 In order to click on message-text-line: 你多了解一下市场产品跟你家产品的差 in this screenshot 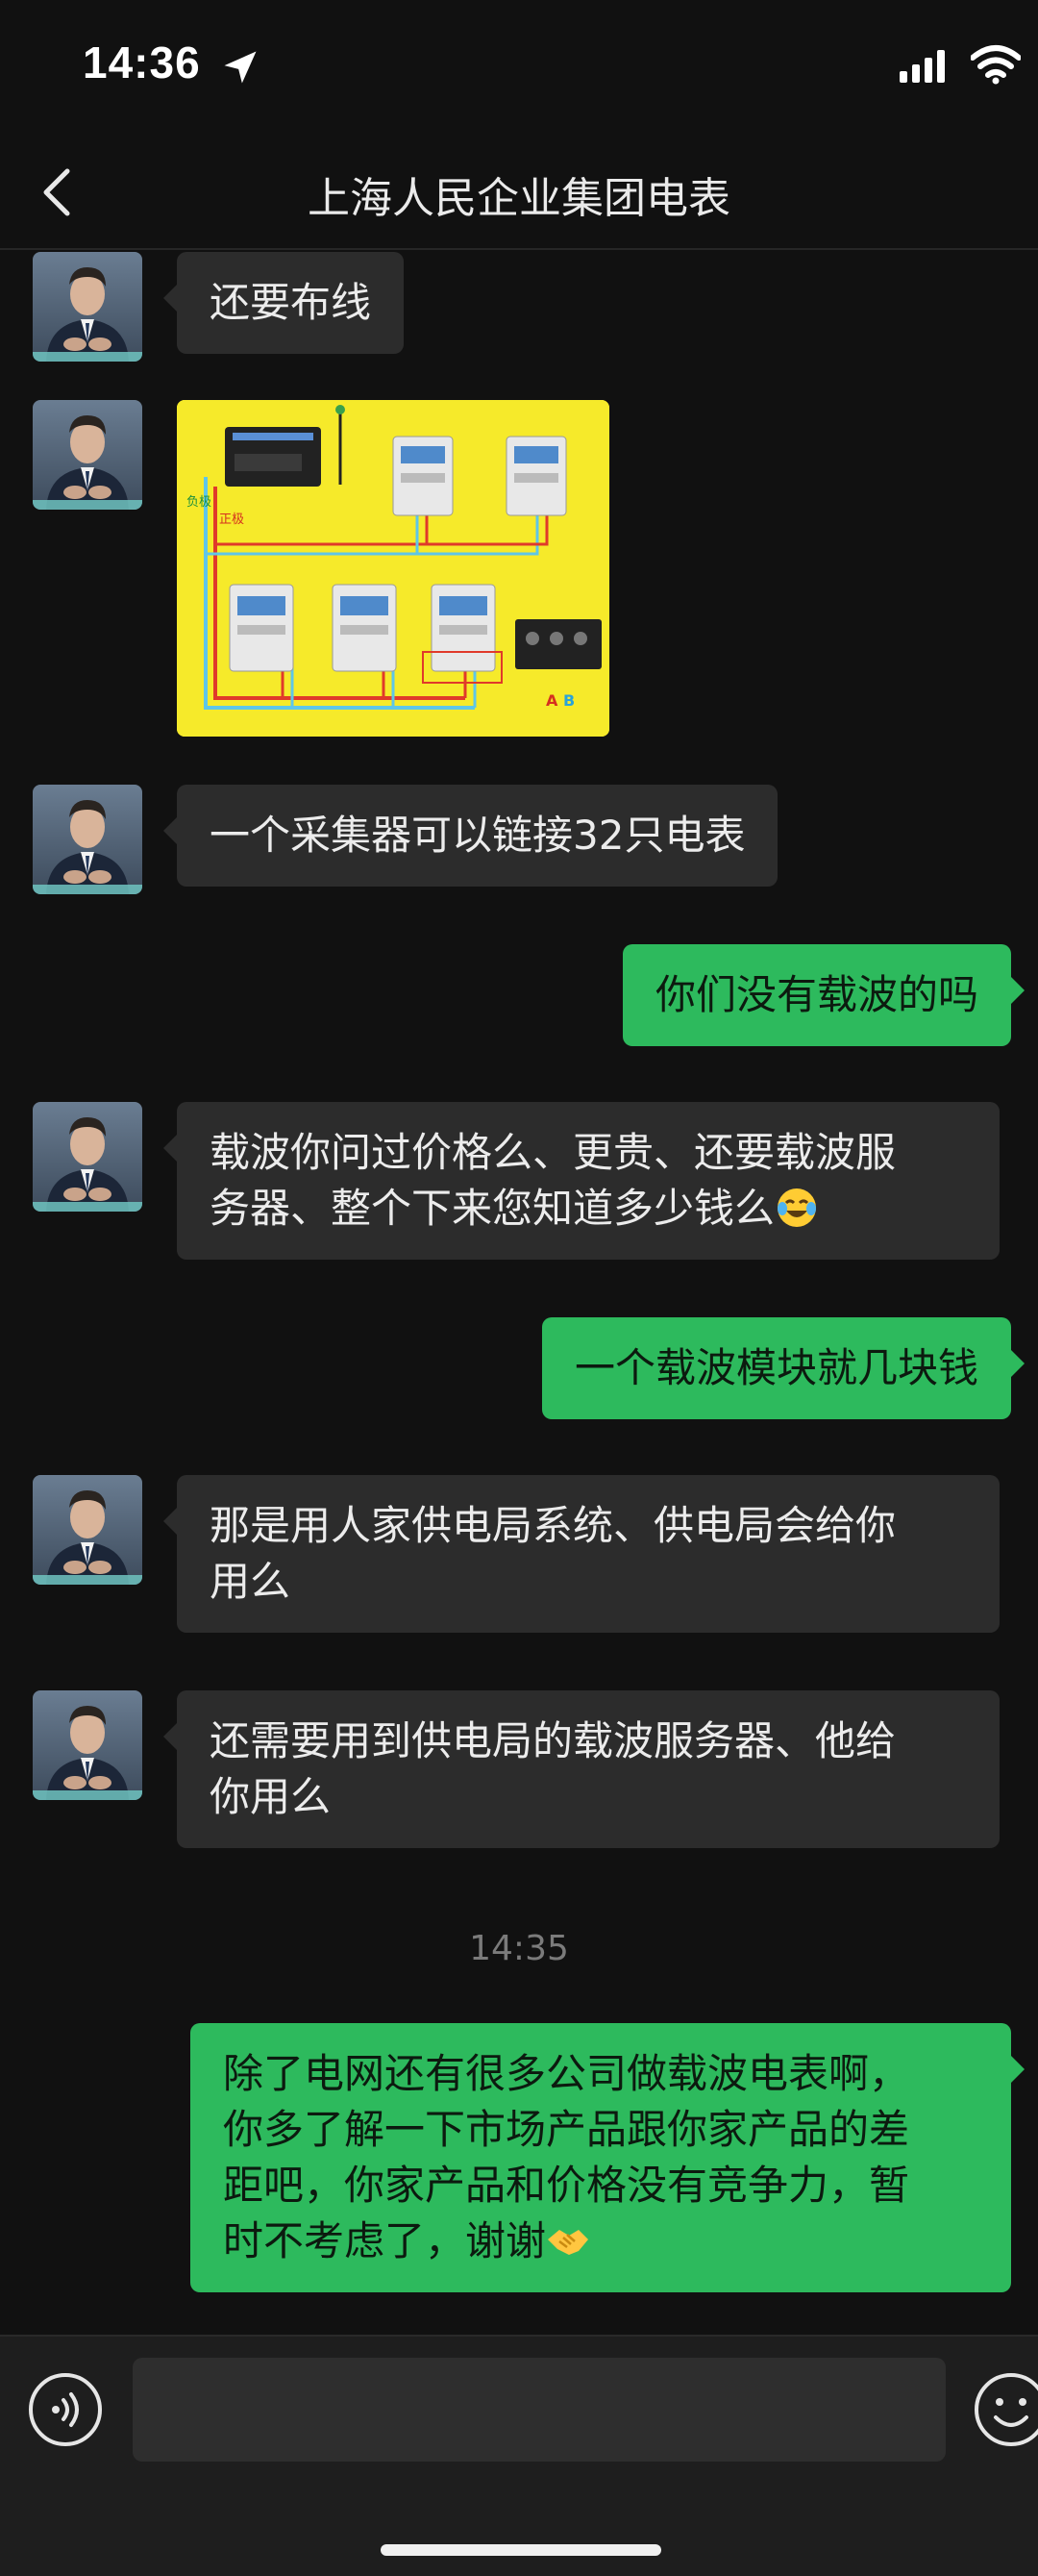, I will do `click(566, 2129)`.